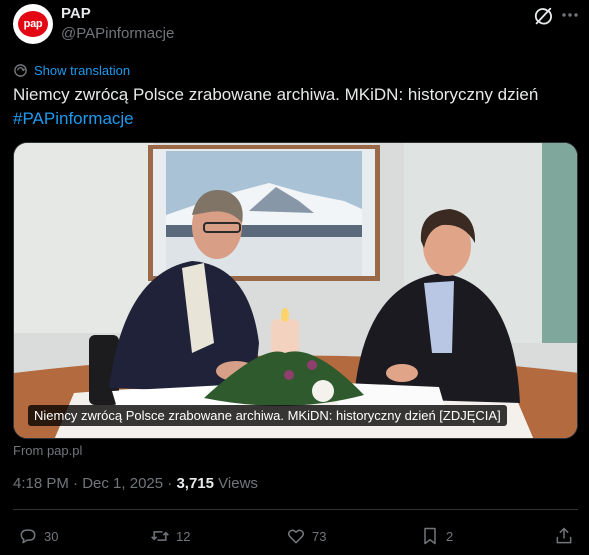 This screenshot has width=589, height=555. I want to click on share-button, so click(564, 536).